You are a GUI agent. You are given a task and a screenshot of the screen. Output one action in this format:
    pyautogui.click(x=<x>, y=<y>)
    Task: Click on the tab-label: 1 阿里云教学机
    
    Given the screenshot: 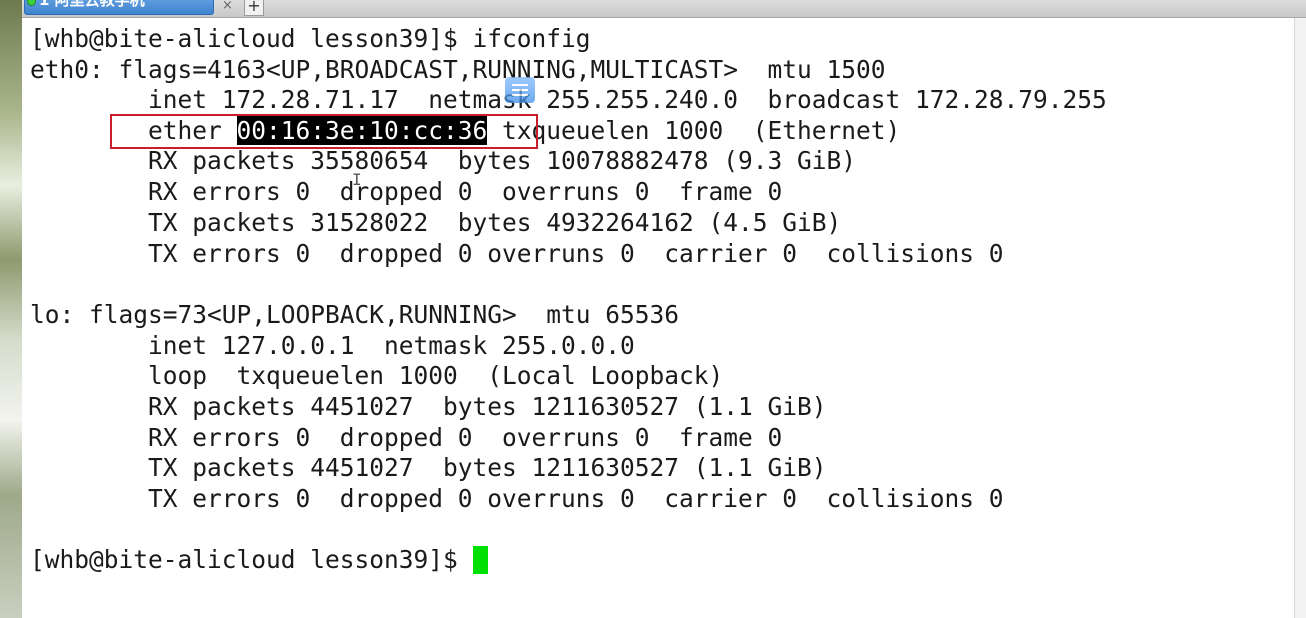 What is the action you would take?
    pyautogui.click(x=92, y=4)
    